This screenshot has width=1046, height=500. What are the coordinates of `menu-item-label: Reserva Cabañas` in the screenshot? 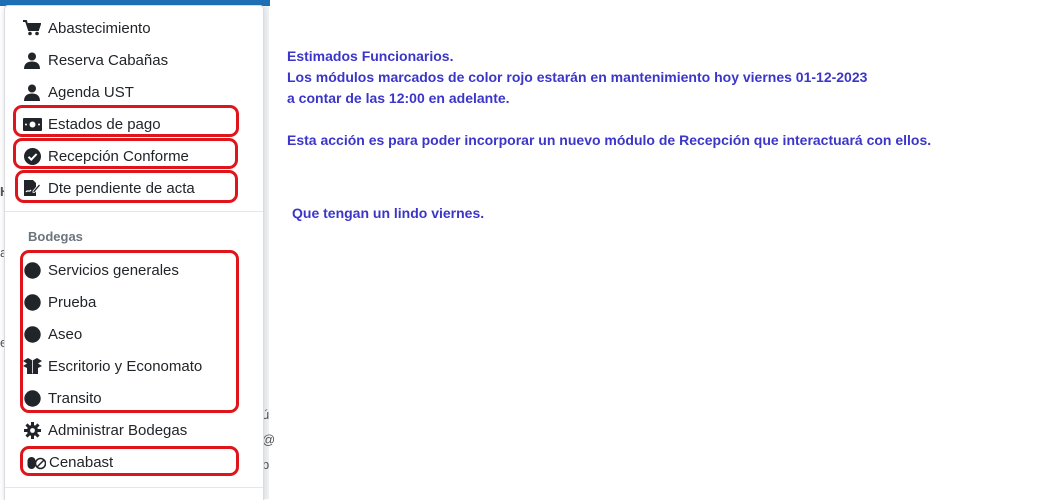 It's located at (108, 60).